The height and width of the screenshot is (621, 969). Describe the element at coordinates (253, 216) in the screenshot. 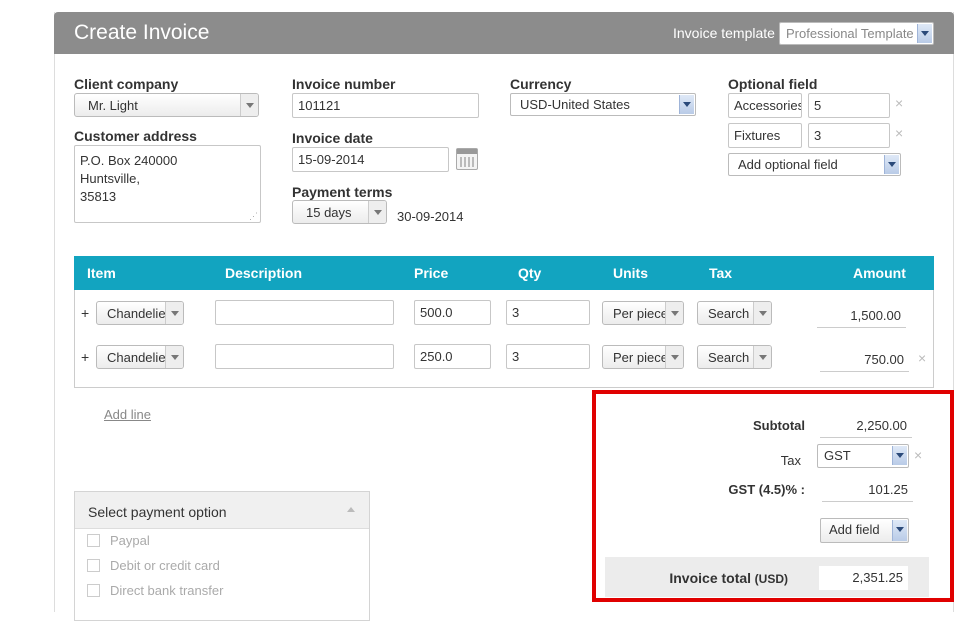

I see `resize-handle-icon: ⋰` at that location.